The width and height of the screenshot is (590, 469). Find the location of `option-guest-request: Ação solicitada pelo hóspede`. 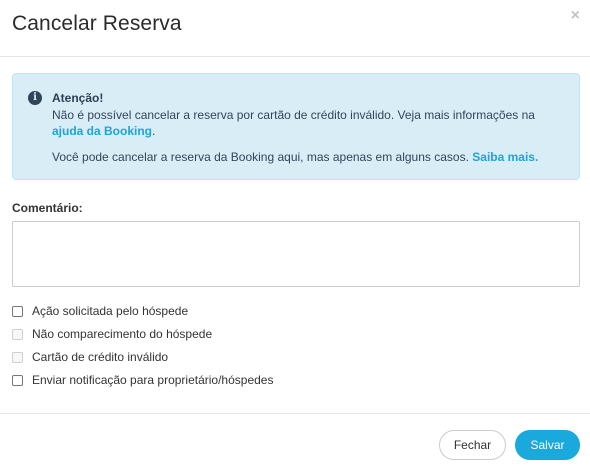

option-guest-request: Ação solicitada pelo hóspede is located at coordinates (100, 311).